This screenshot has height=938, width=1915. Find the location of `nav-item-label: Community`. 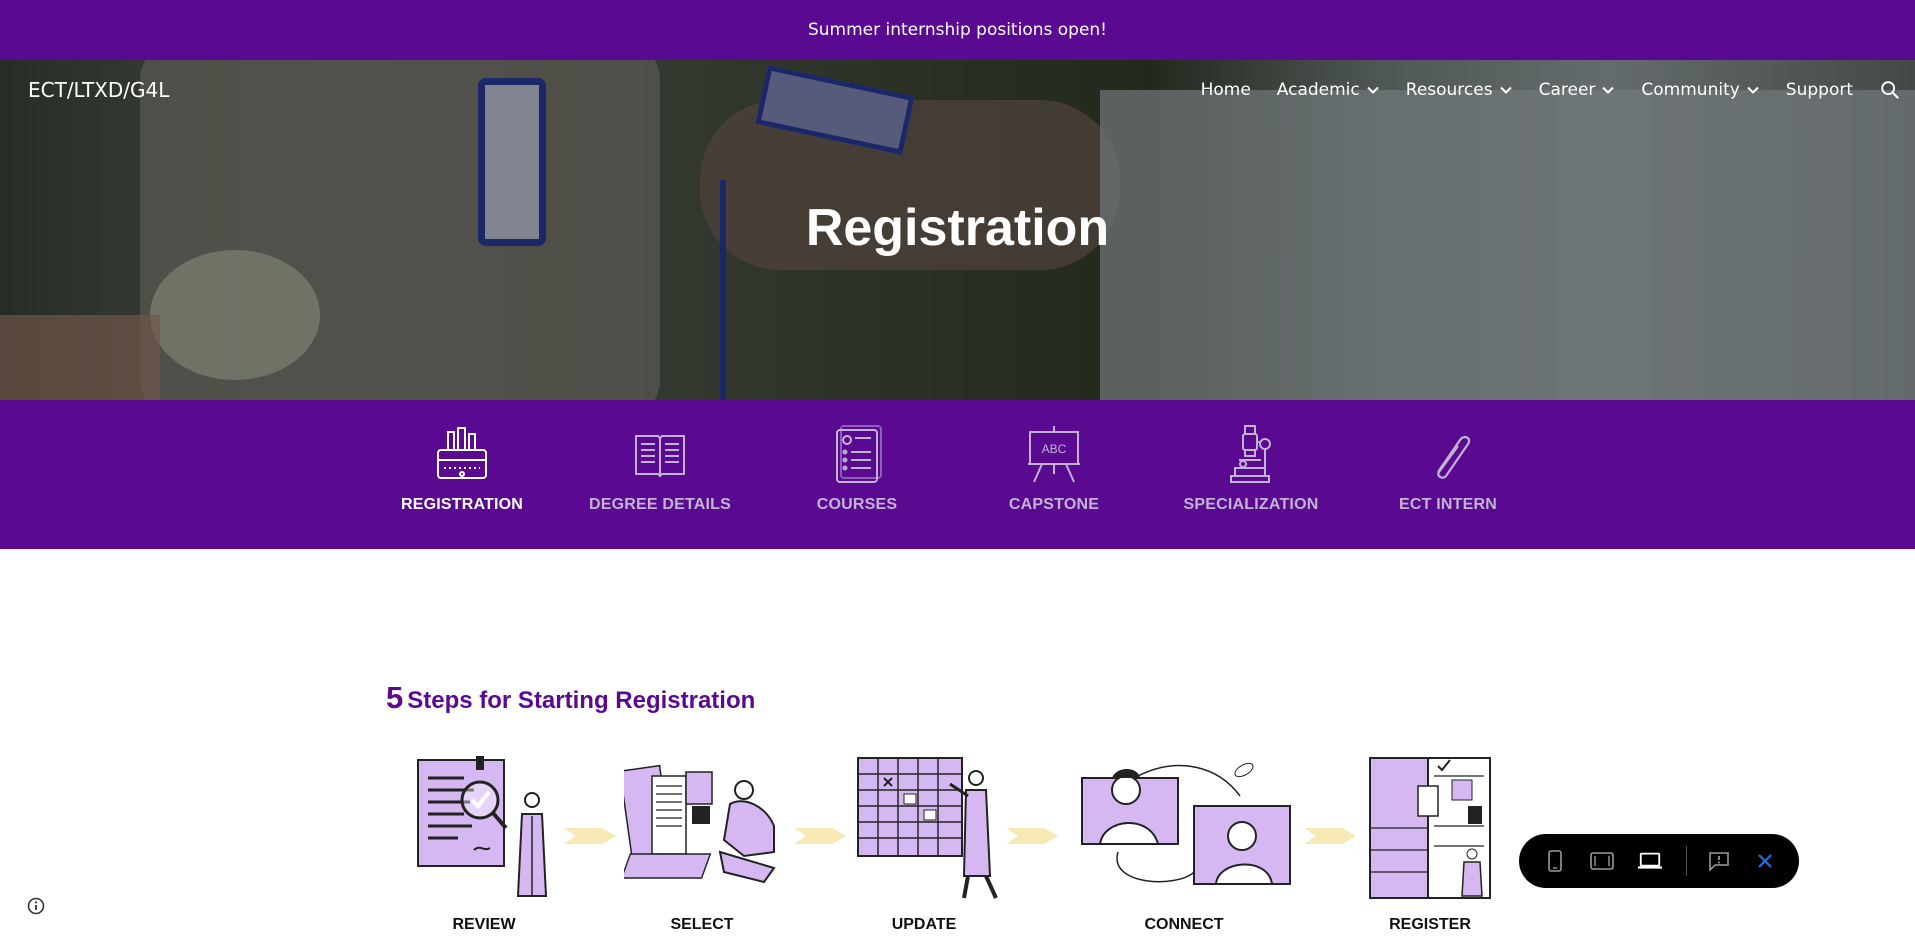

nav-item-label: Community is located at coordinates (1690, 90).